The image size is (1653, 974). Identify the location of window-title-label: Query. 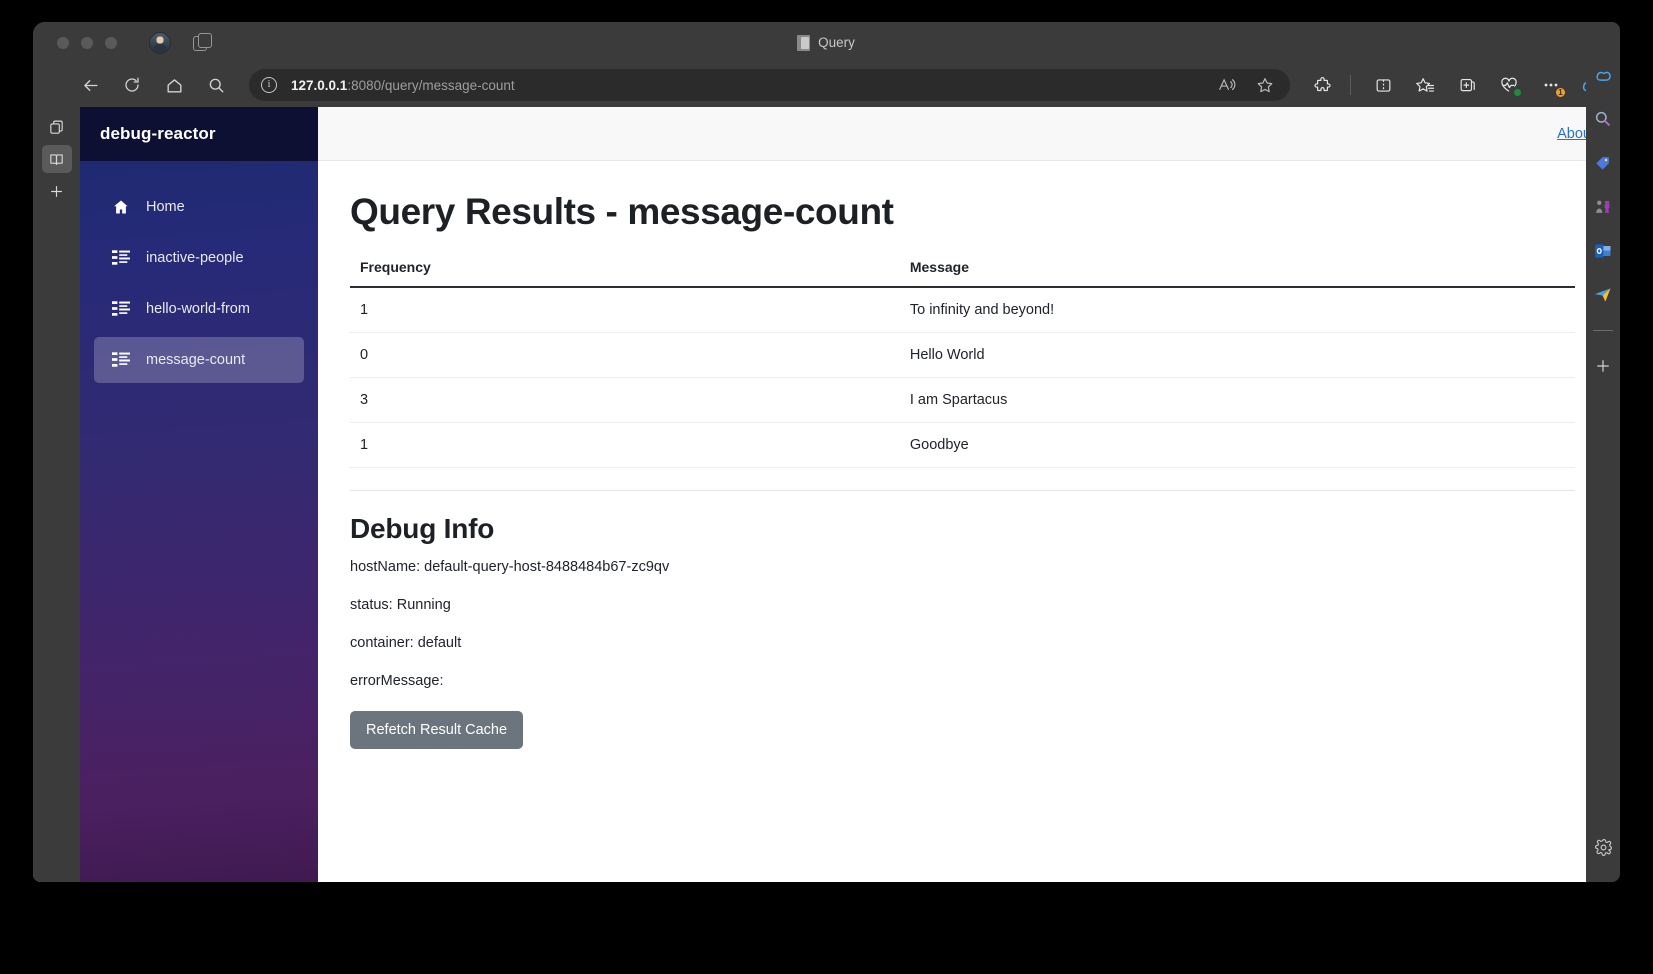
(836, 42).